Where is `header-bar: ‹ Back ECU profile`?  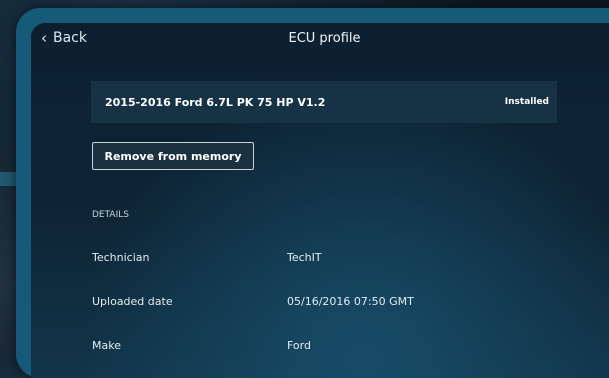
header-bar: ‹ Back ECU profile is located at coordinates (320, 43).